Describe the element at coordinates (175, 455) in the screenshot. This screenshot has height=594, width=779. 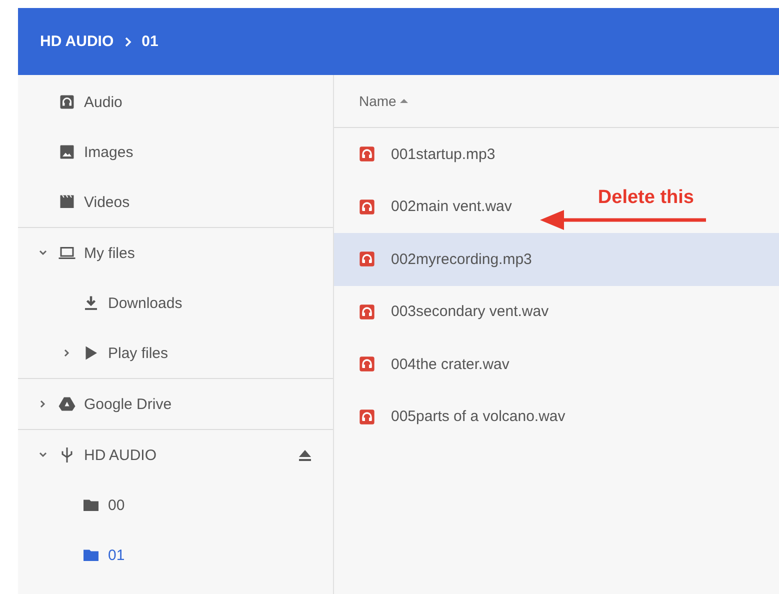
I see `sidebar-item: HD AUDIO` at that location.